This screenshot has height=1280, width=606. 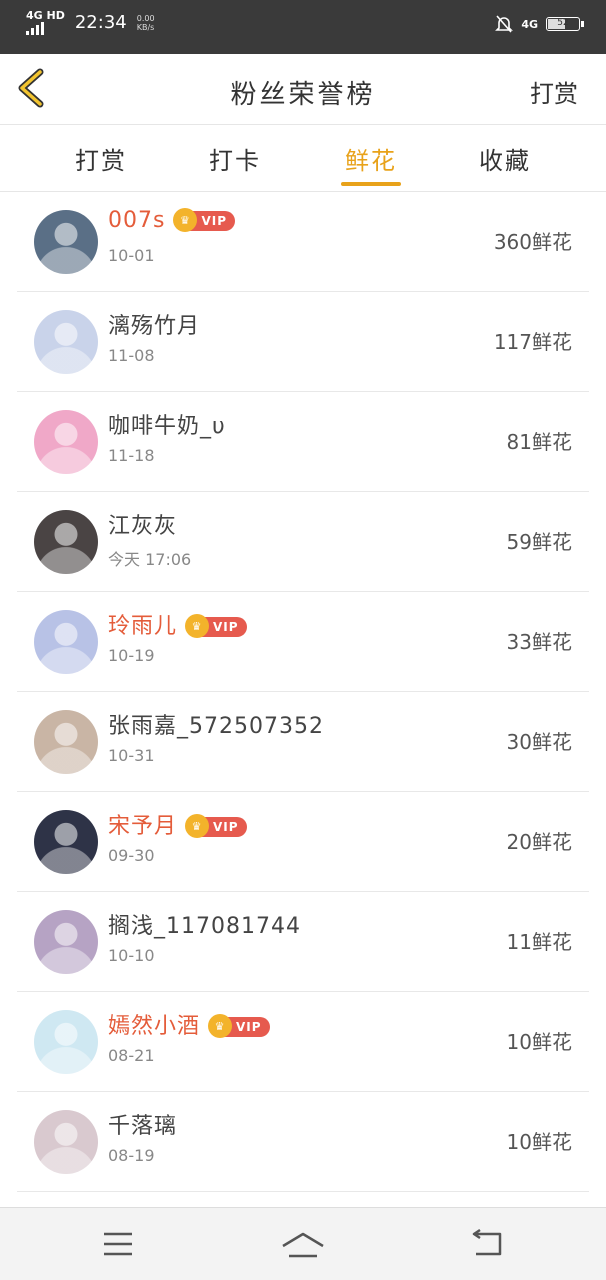 I want to click on flower-amount: 360鲜花, so click(x=532, y=242).